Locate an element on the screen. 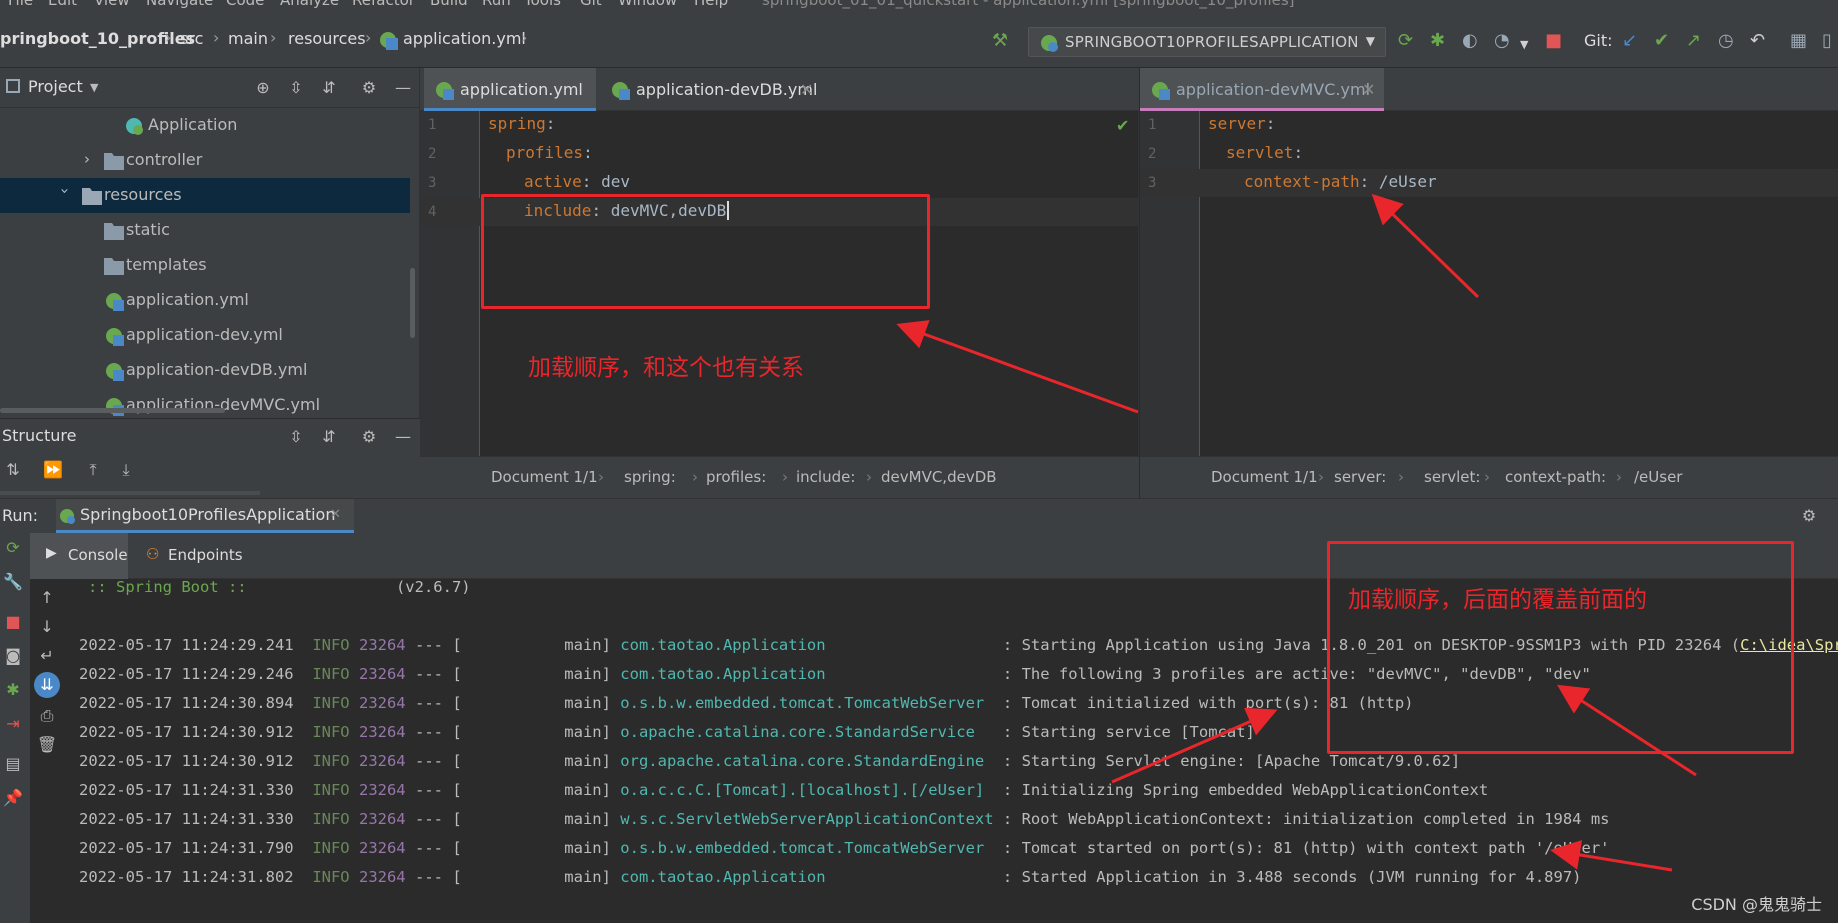 Image resolution: width=1838 pixels, height=923 pixels. sort-icon: ⇅ is located at coordinates (13, 470).